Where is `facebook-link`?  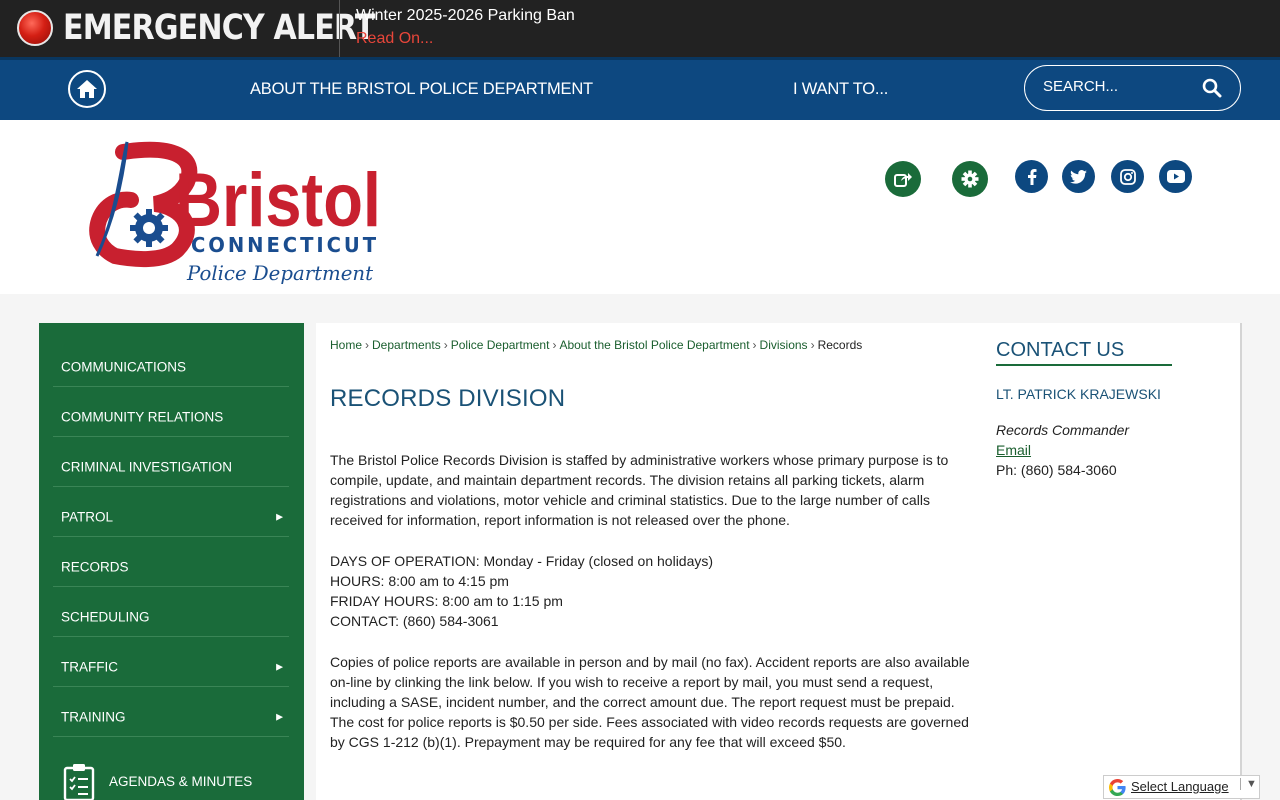 facebook-link is located at coordinates (1031, 176).